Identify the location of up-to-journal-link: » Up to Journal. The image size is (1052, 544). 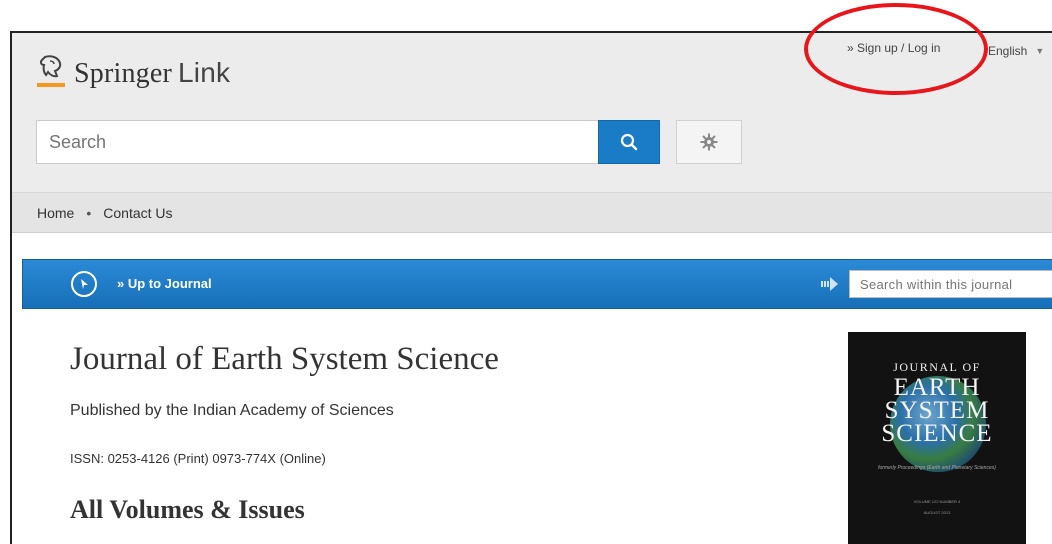
(164, 283).